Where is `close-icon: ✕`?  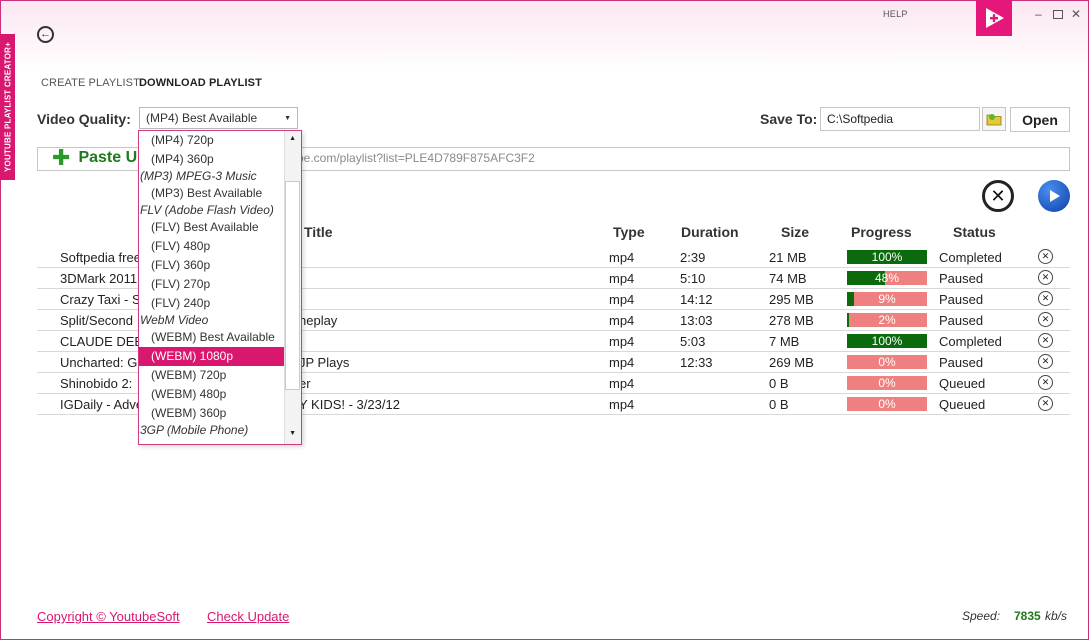
close-icon: ✕ is located at coordinates (1076, 14).